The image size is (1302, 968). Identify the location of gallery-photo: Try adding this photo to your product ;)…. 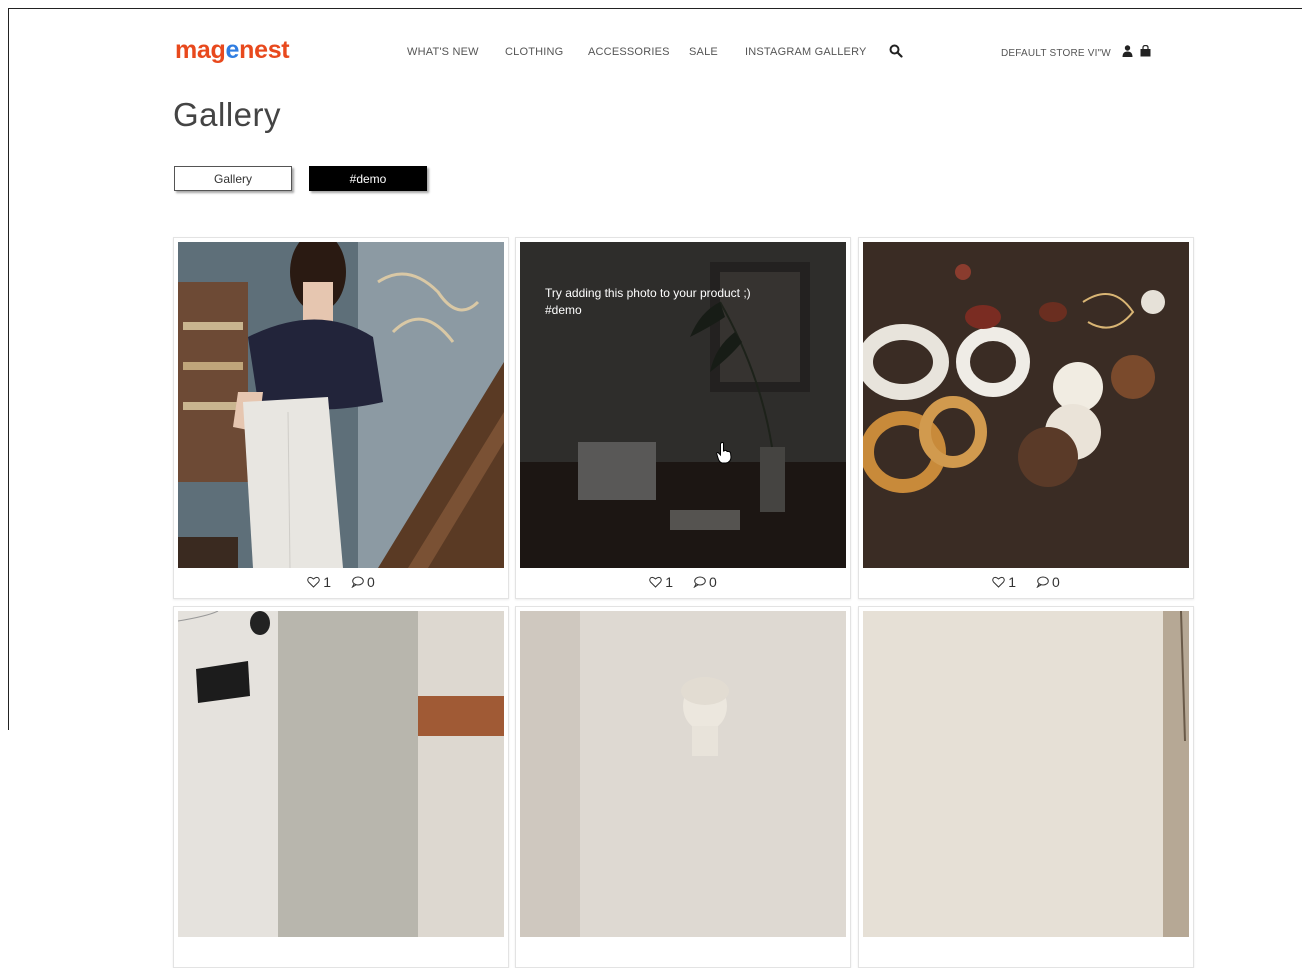
(683, 405).